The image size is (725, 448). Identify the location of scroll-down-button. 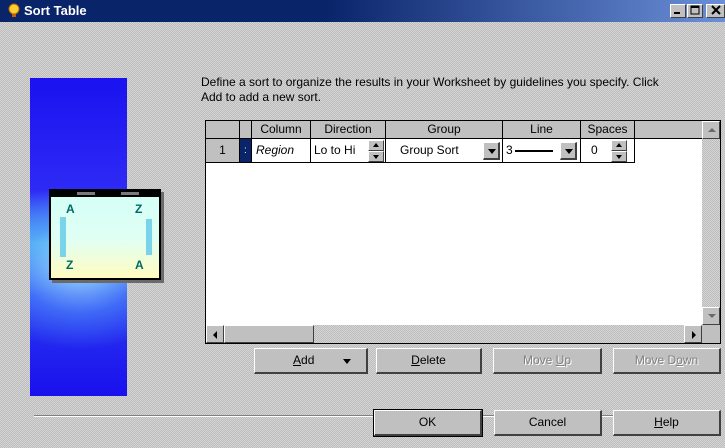
(711, 316).